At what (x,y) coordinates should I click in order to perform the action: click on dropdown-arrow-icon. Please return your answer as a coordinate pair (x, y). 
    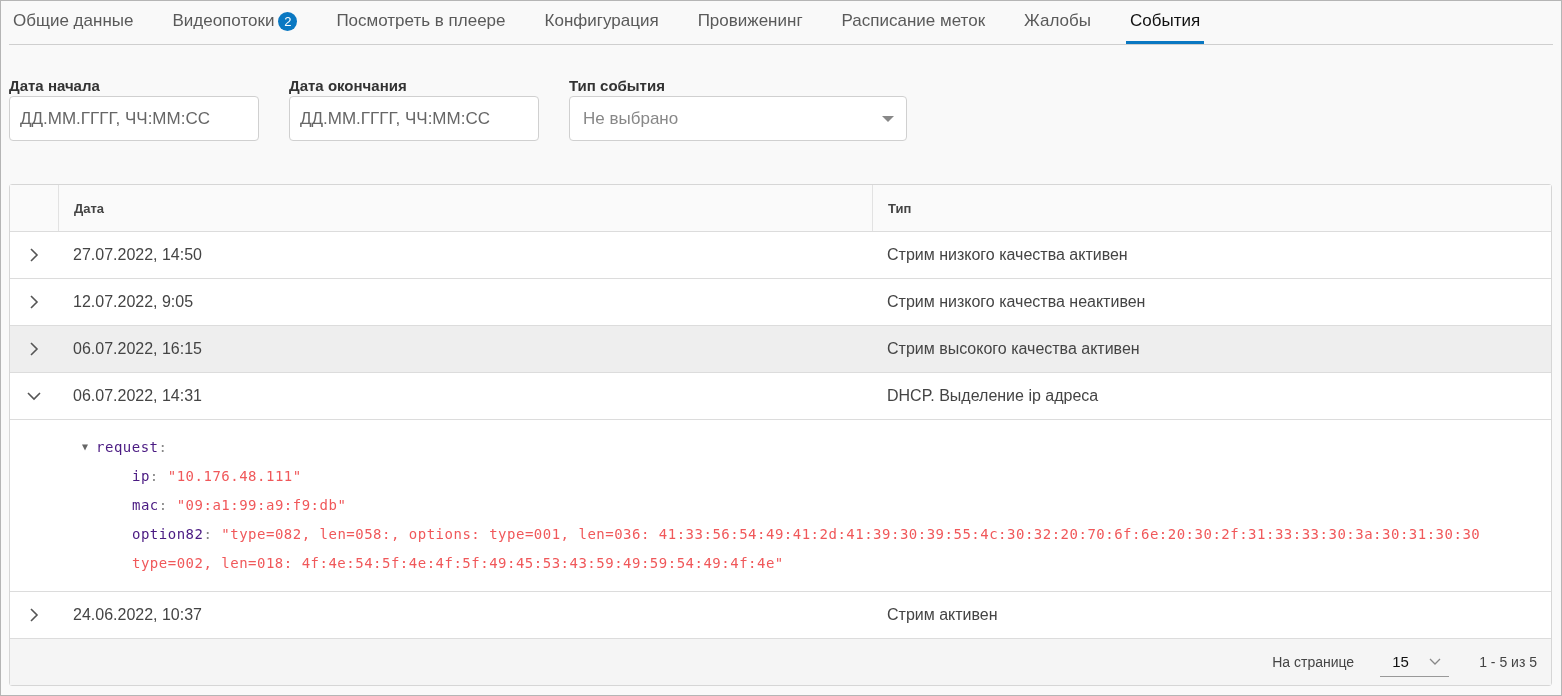
    Looking at the image, I should click on (888, 118).